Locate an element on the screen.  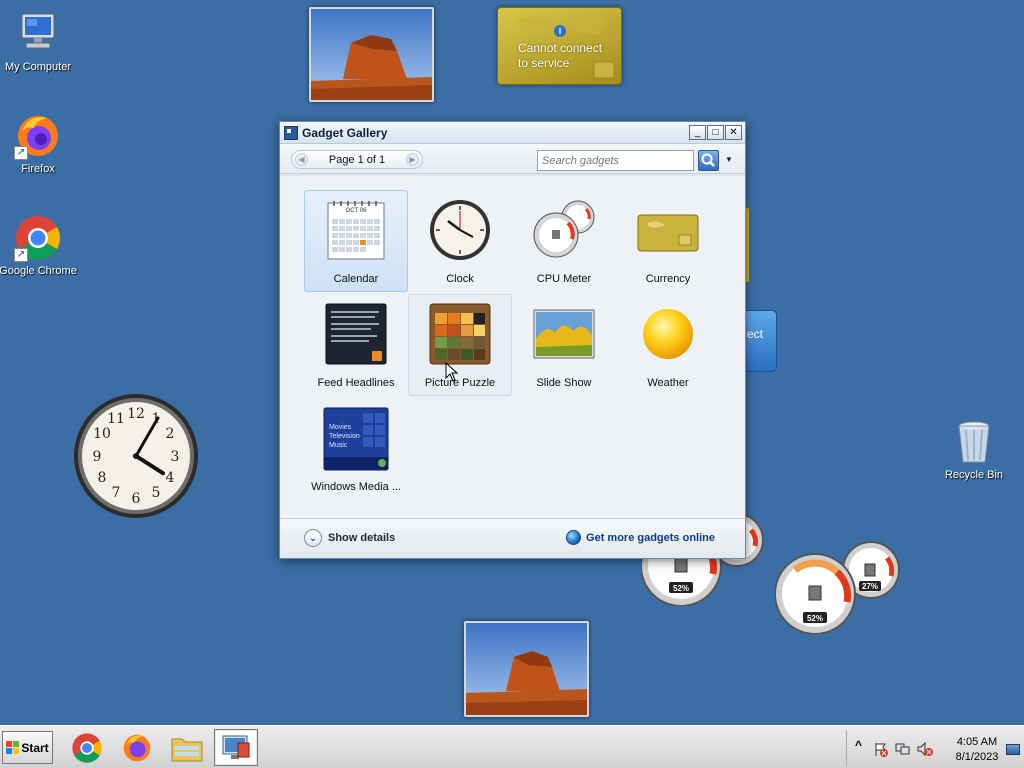
windows-logo-icon is located at coordinates (13, 747).